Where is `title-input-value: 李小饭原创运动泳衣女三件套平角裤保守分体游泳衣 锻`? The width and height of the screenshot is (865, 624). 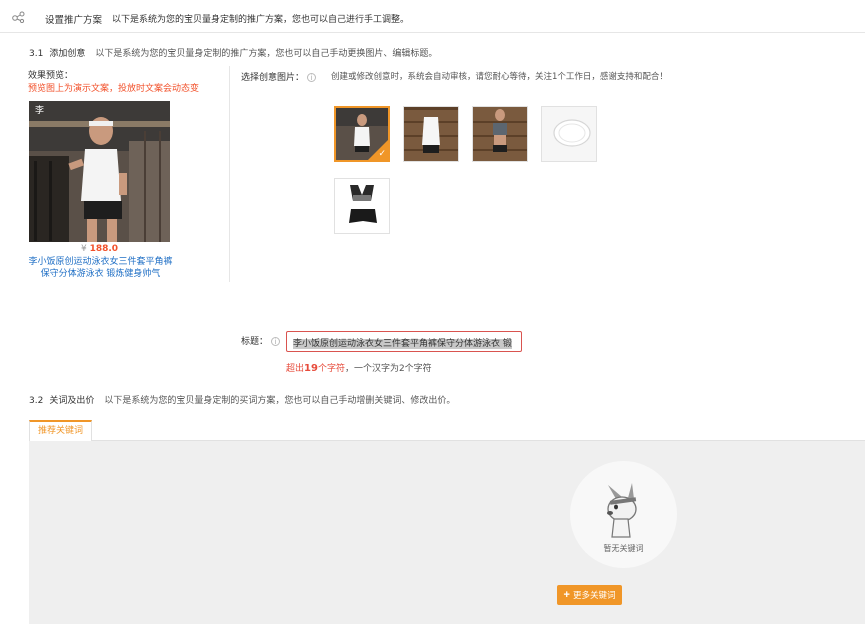
title-input-value: 李小饭原创运动泳衣女三件套平角裤保守分体游泳衣 锻 is located at coordinates (402, 344).